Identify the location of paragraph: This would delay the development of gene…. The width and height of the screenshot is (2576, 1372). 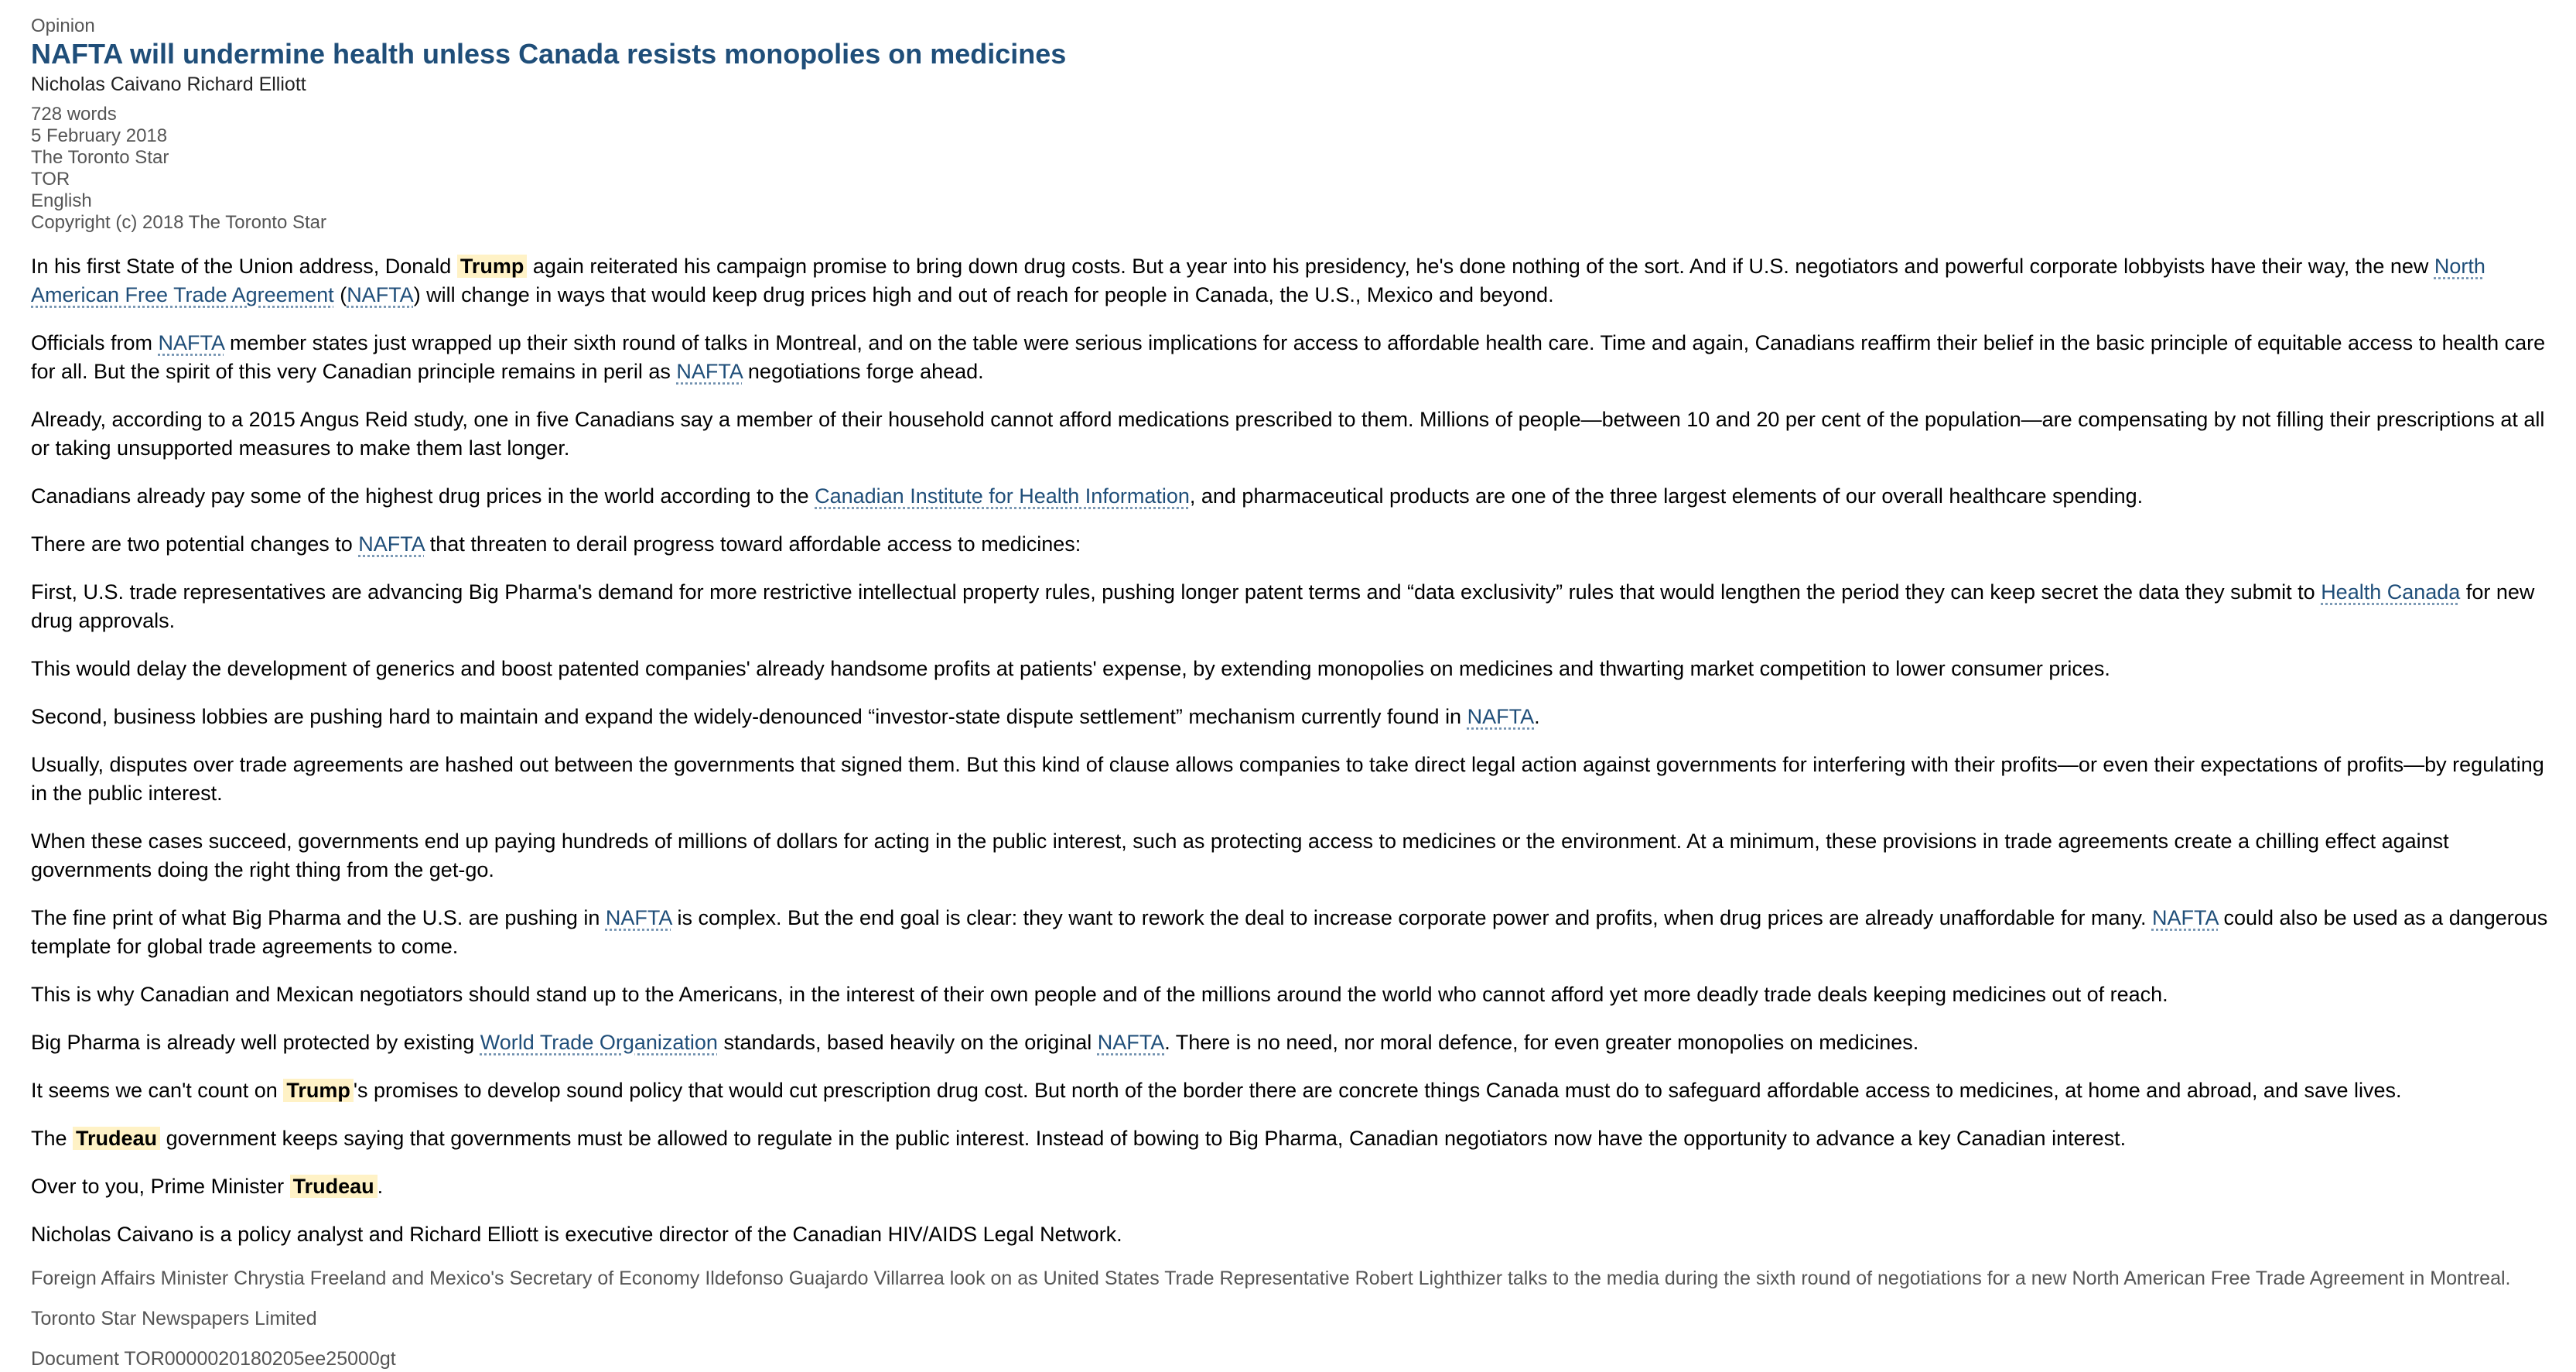
(1070, 669).